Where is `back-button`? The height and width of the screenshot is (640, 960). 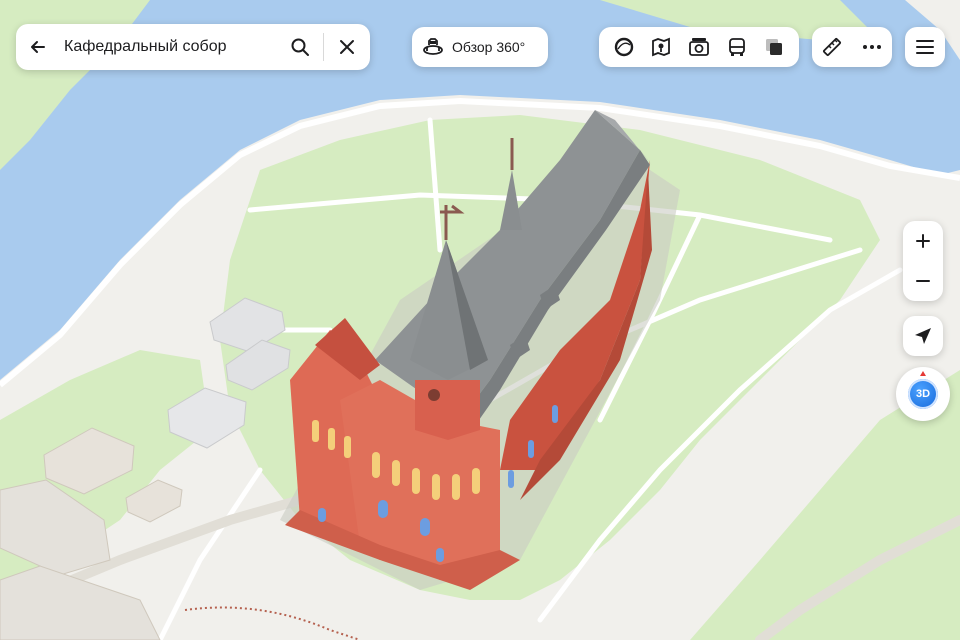
back-button is located at coordinates (38, 47).